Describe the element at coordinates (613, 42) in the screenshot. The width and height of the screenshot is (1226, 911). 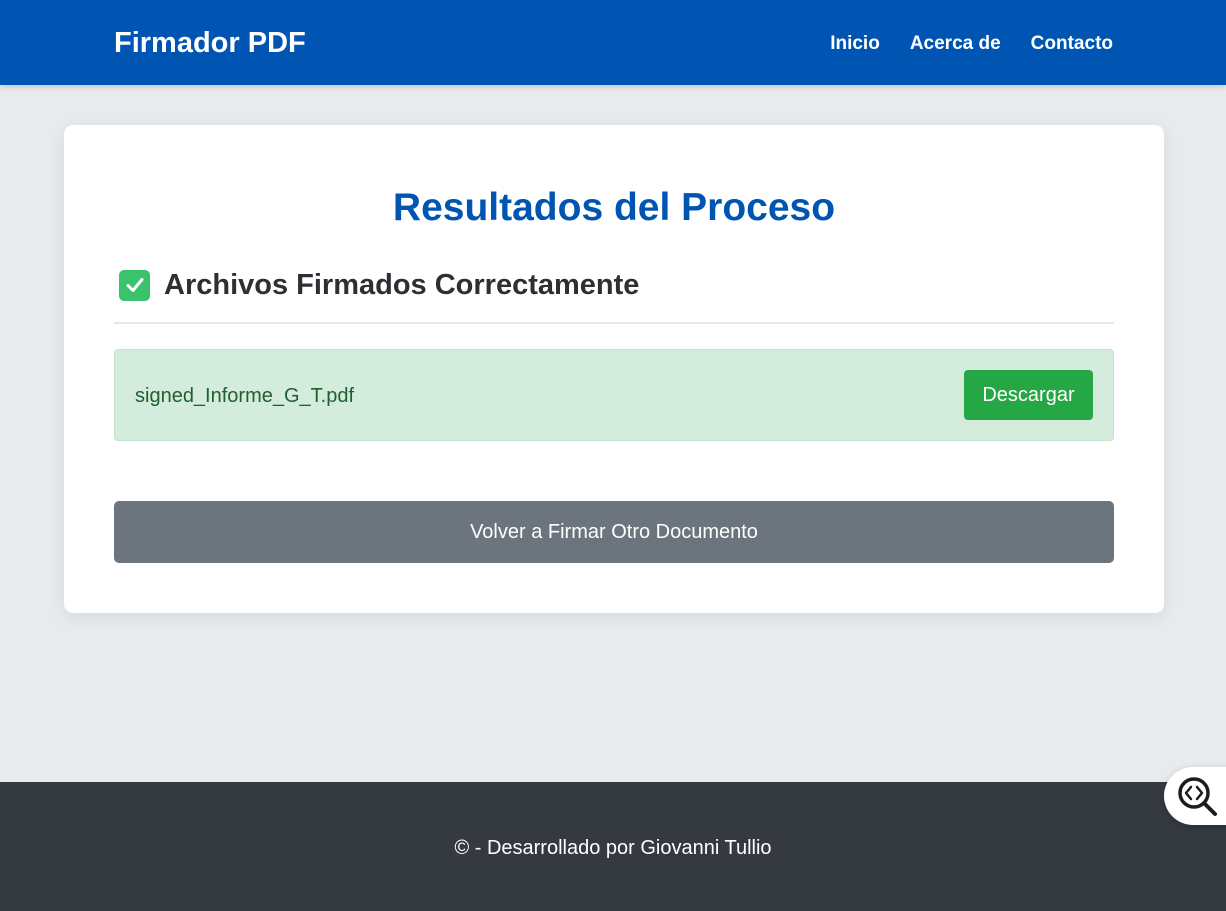
I see `navbar: Firmador PDF Inicio Acerca de Contacto` at that location.